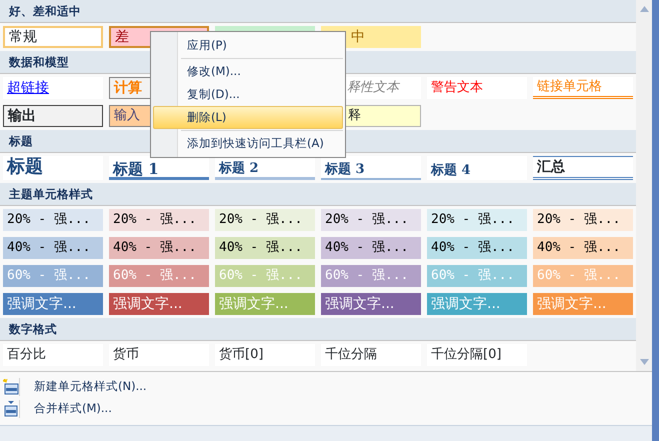 The height and width of the screenshot is (441, 659). Describe the element at coordinates (318, 11) in the screenshot. I see `section-heading: 好、差和适中` at that location.